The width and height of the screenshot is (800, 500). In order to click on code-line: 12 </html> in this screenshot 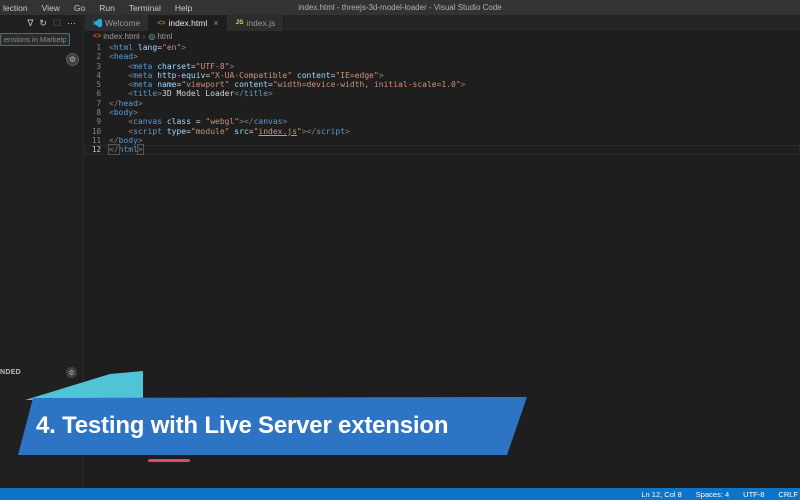, I will do `click(442, 150)`.